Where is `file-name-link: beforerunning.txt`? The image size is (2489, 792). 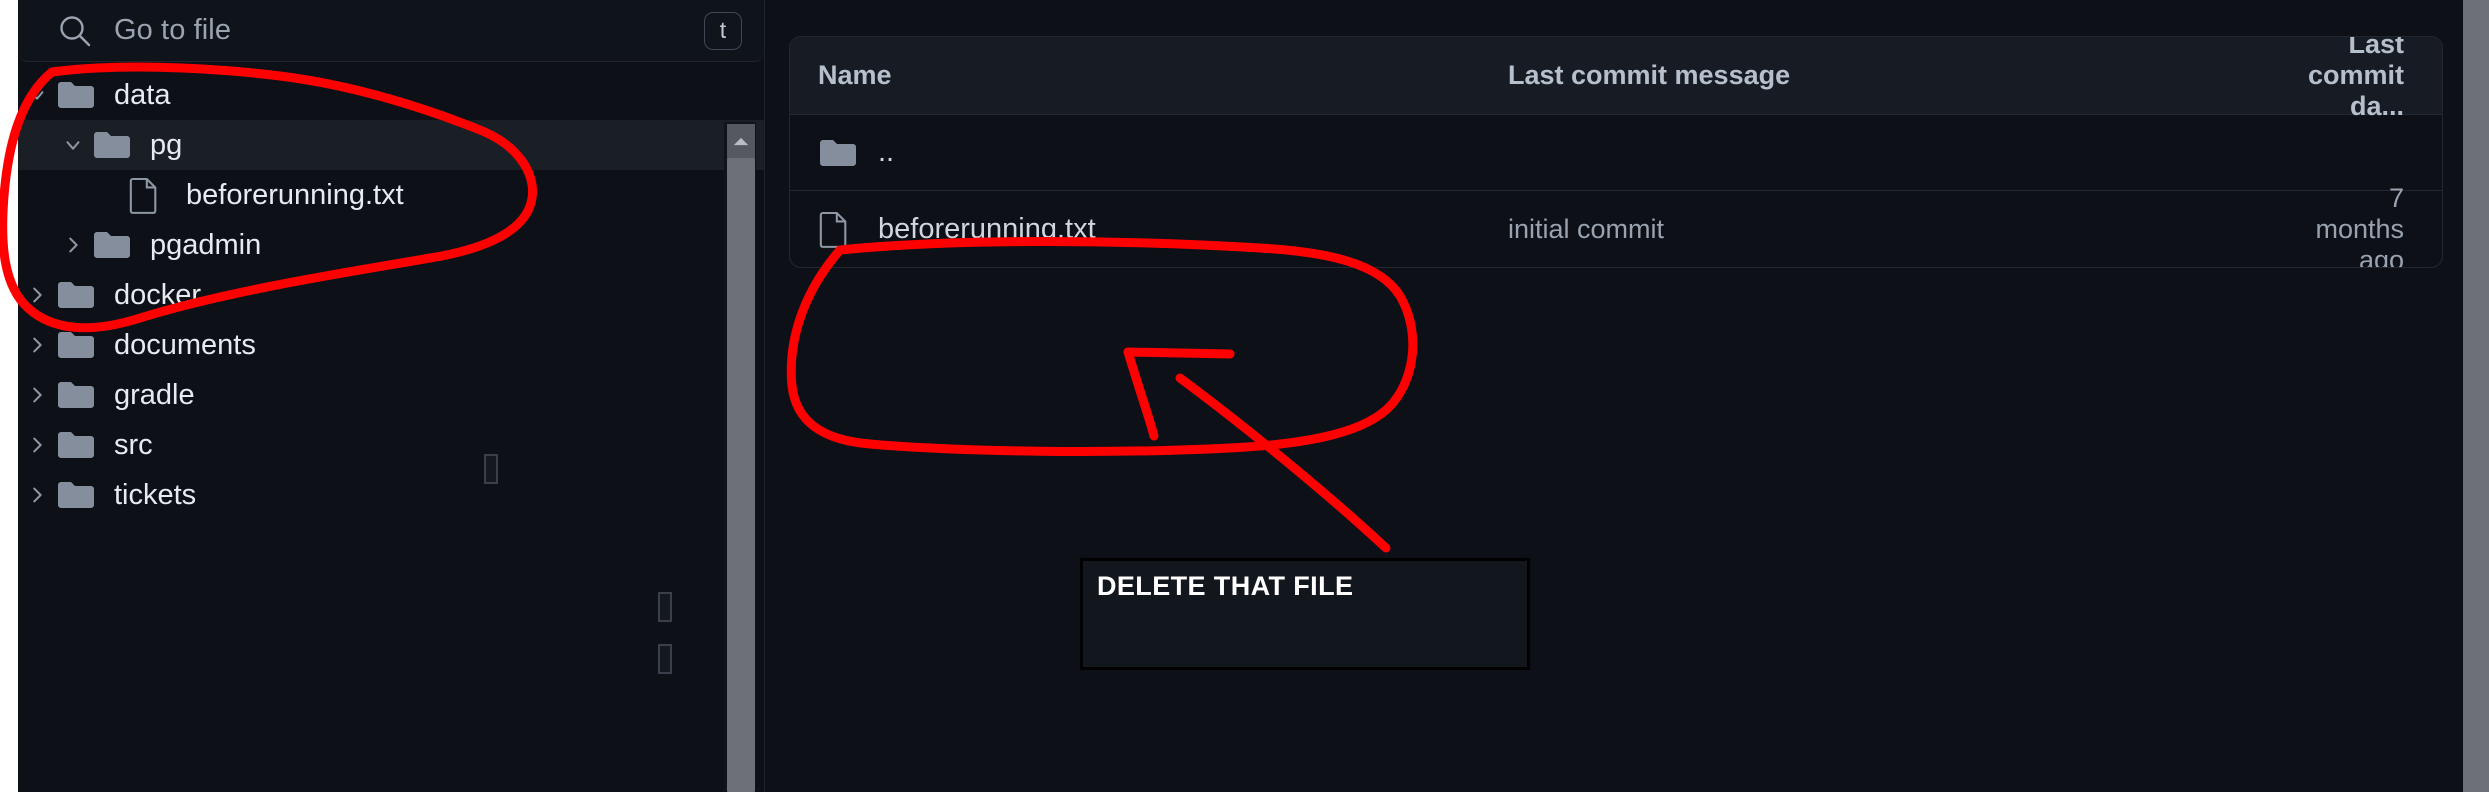
file-name-link: beforerunning.txt is located at coordinates (987, 229).